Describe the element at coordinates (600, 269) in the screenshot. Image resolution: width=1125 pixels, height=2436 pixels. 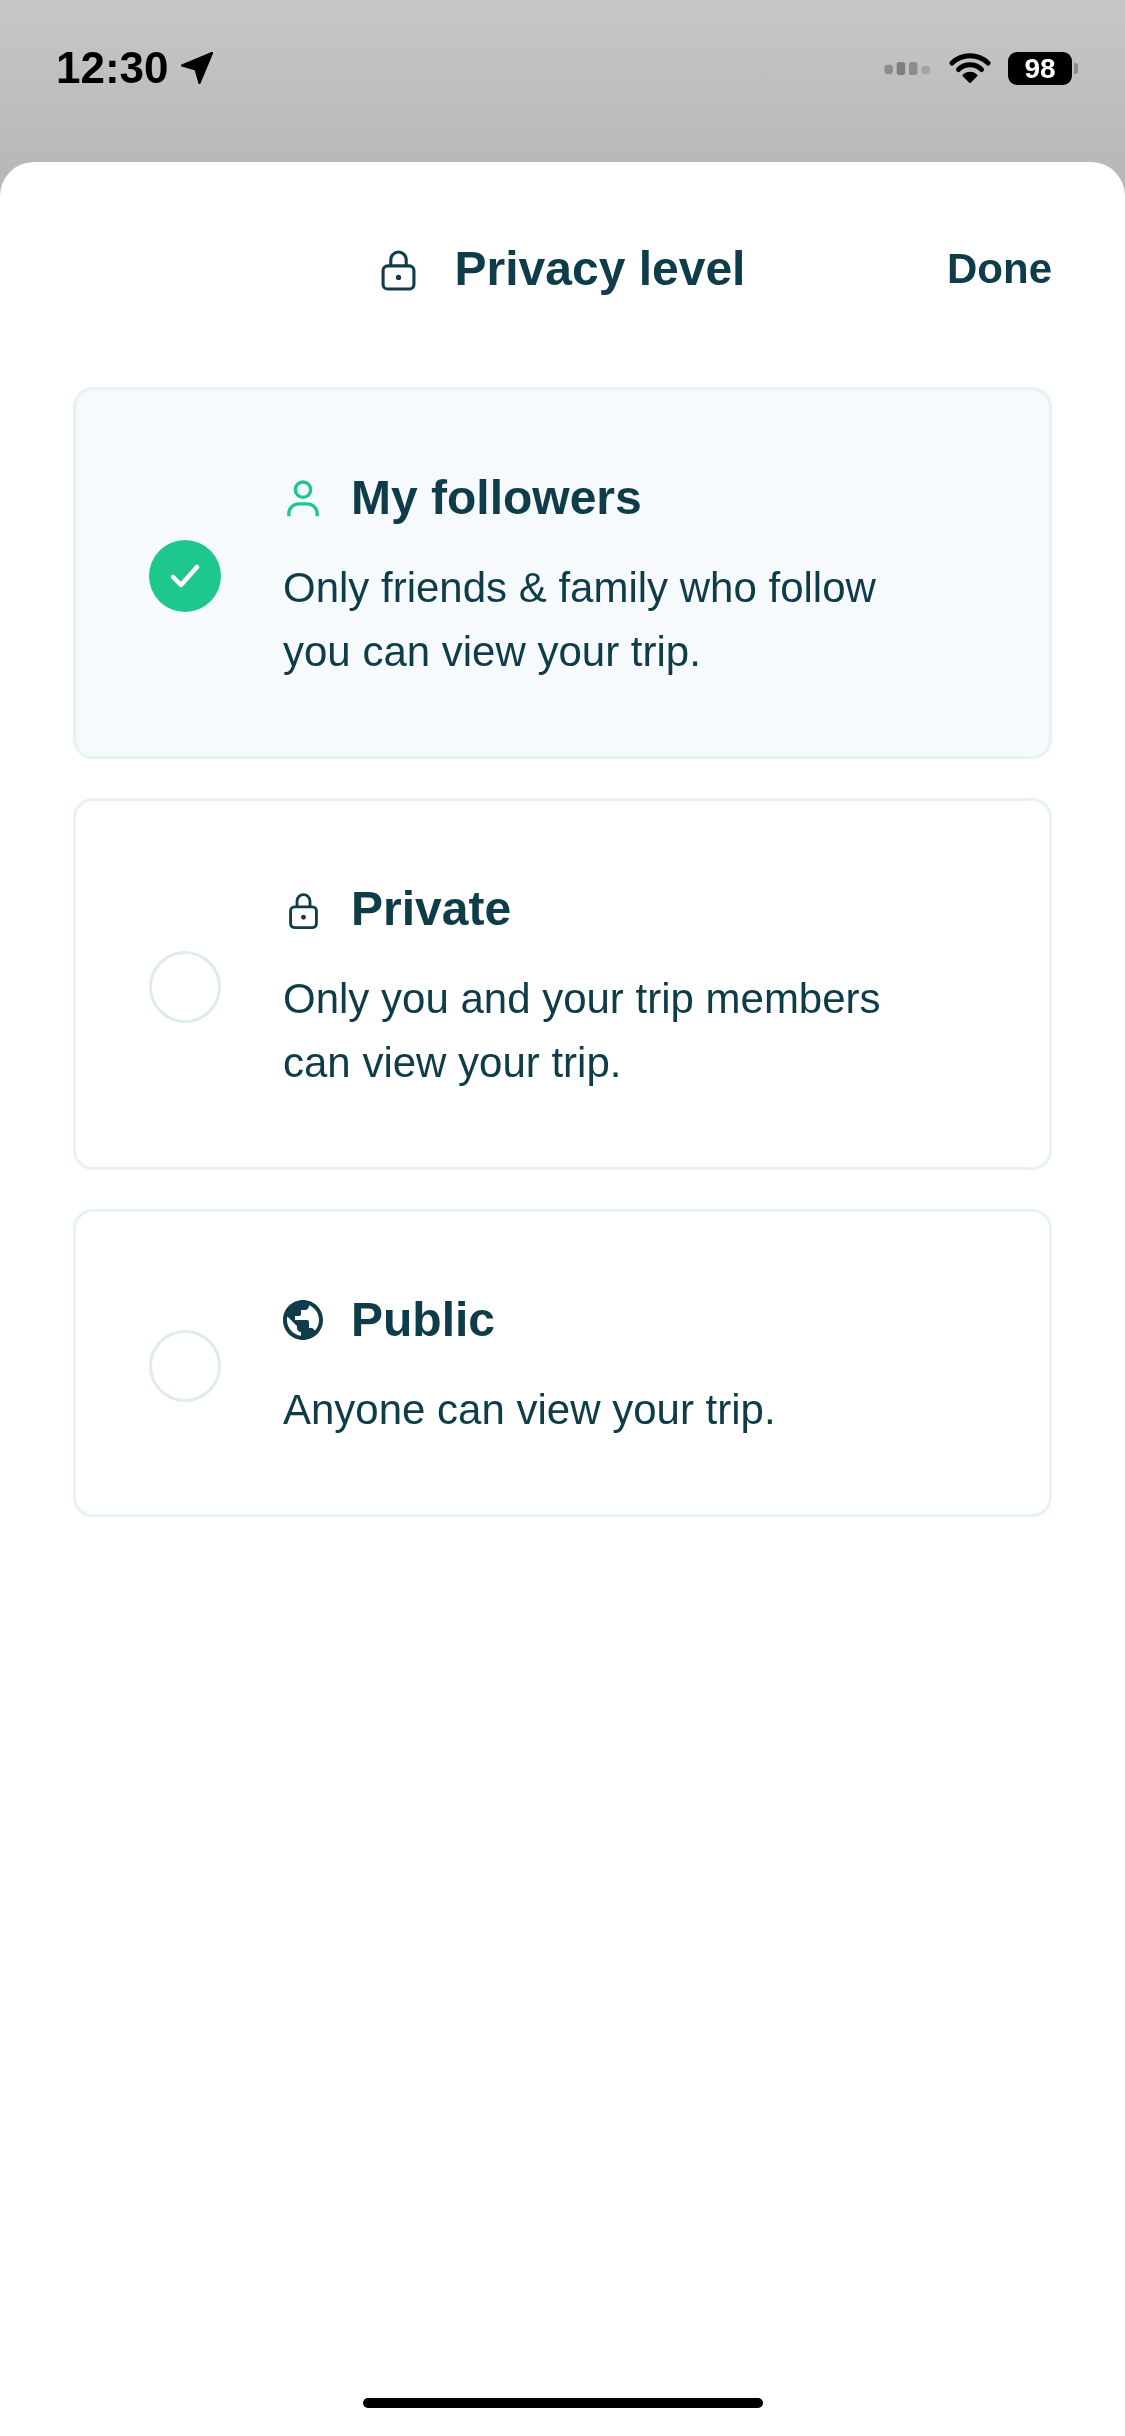
I see `sheet-title: Privacy level` at that location.